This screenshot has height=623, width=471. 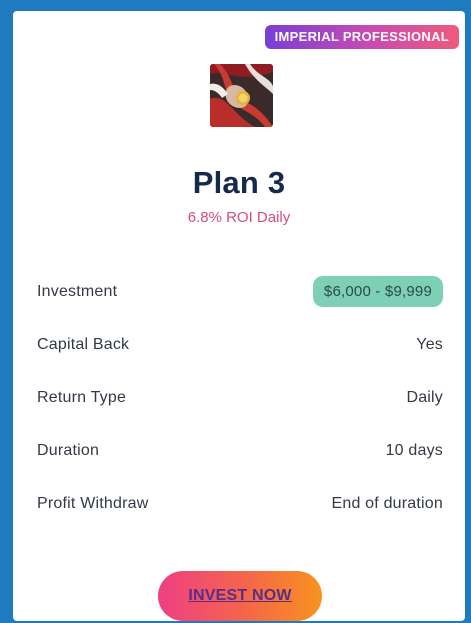 I want to click on plan-tier-badge: IMPERIAL PROFESSIONAL, so click(x=361, y=37).